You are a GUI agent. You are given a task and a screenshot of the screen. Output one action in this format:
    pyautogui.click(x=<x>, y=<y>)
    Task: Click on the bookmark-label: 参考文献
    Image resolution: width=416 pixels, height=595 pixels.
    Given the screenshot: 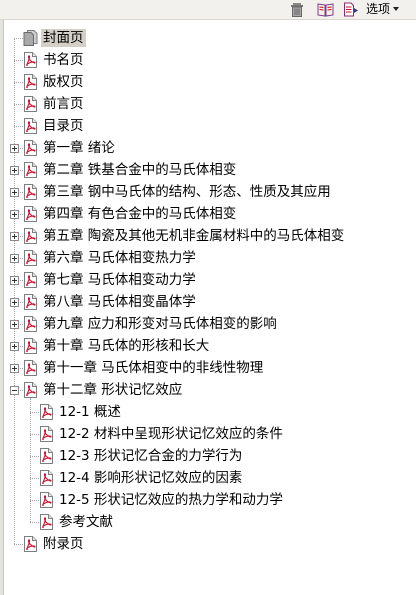 What is the action you would take?
    pyautogui.click(x=86, y=522)
    